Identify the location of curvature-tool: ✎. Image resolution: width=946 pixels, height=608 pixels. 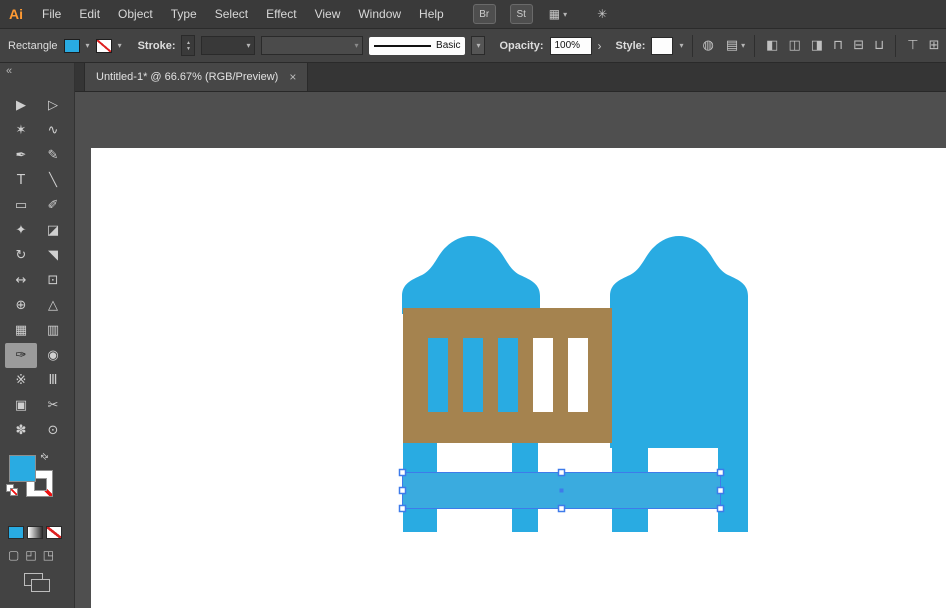
(53, 155).